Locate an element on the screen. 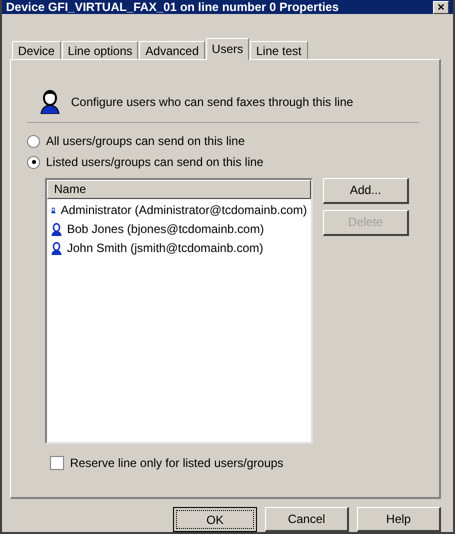 The height and width of the screenshot is (534, 455). window-title: Device GFI_VIRTUAL_FAX_01 on line number 0 Properties is located at coordinates (172, 7).